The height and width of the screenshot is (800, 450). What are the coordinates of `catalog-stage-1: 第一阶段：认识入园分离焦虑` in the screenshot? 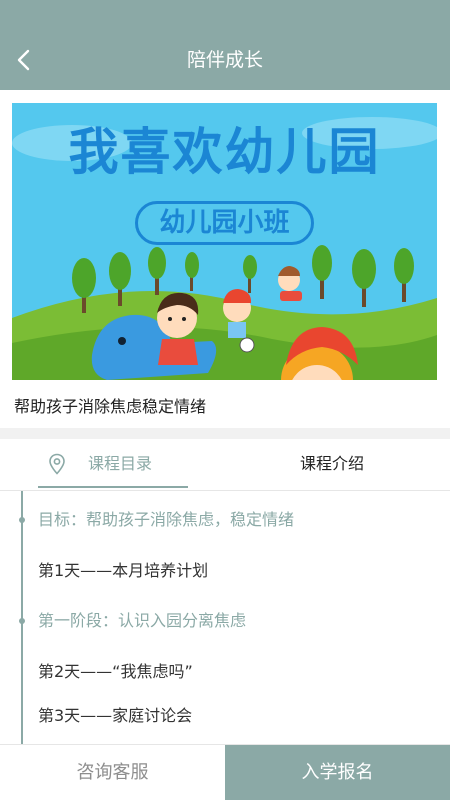 It's located at (142, 620).